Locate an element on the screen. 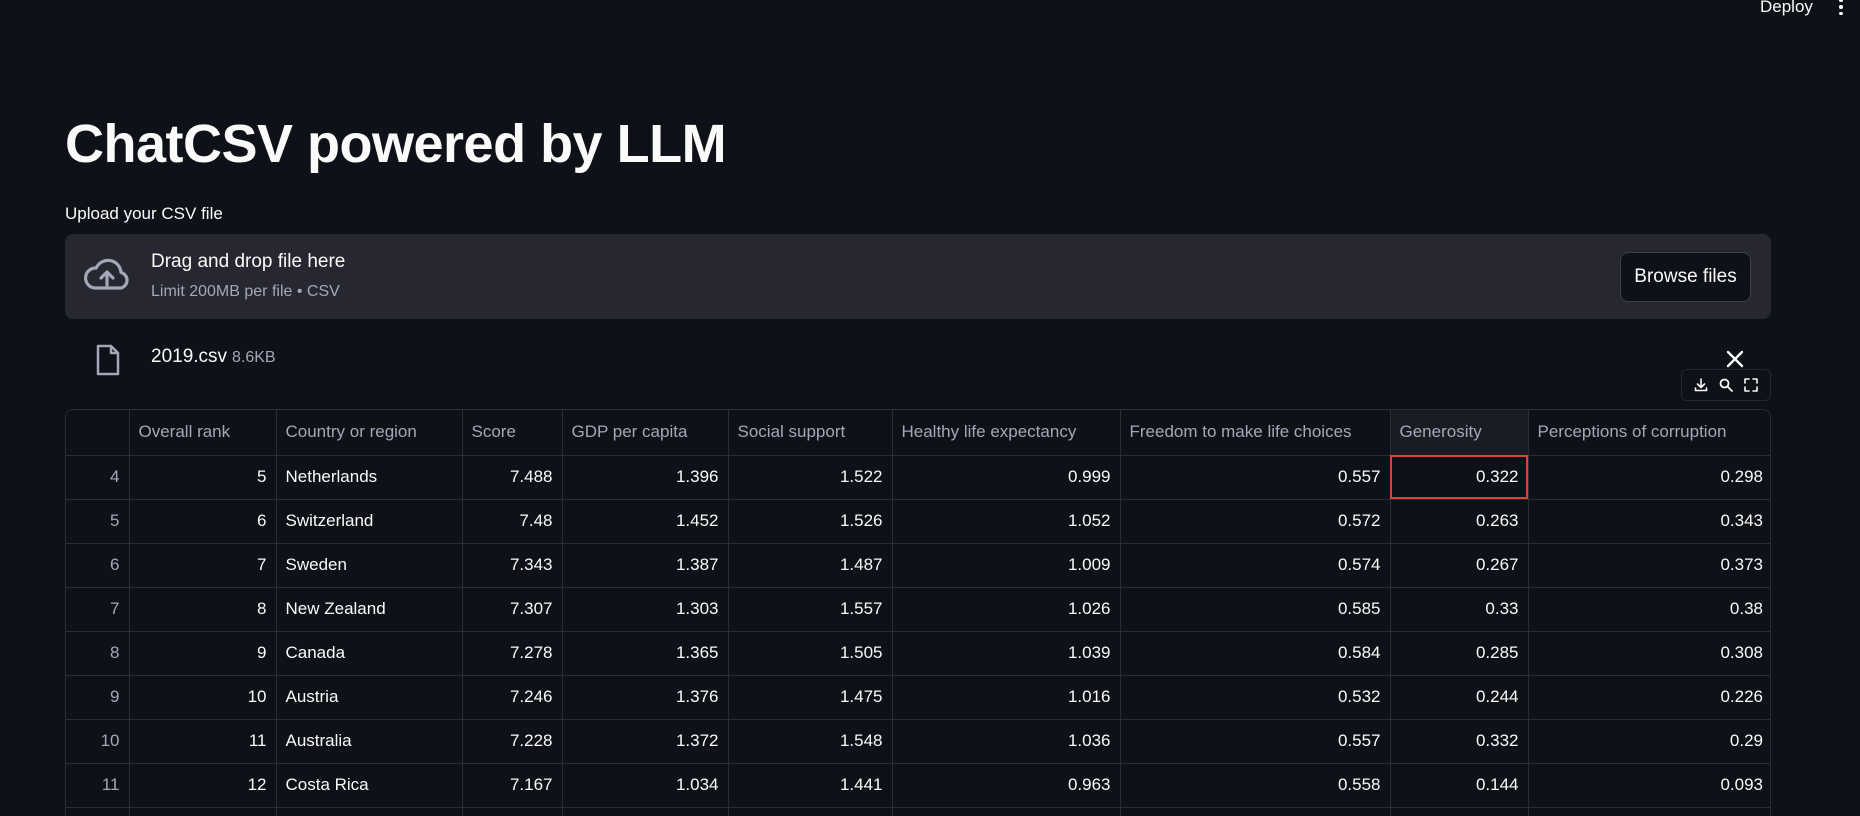  deploy-button: Deploy is located at coordinates (1786, 7).